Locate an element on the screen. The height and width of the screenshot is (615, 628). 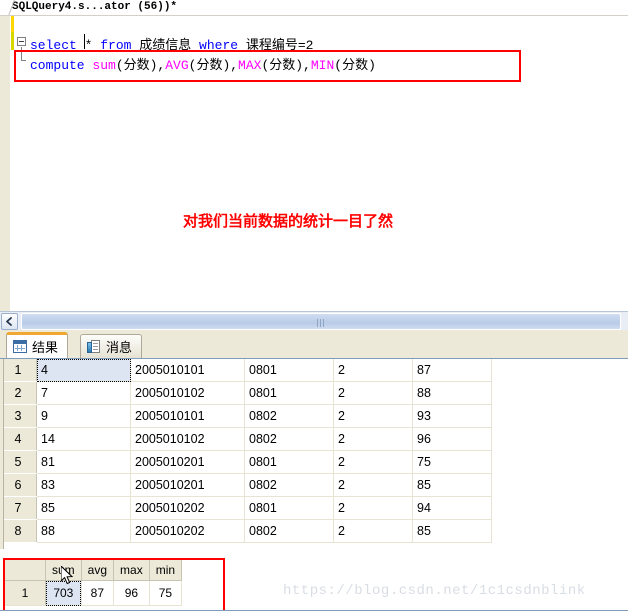
where-value: =2 is located at coordinates (305, 45).